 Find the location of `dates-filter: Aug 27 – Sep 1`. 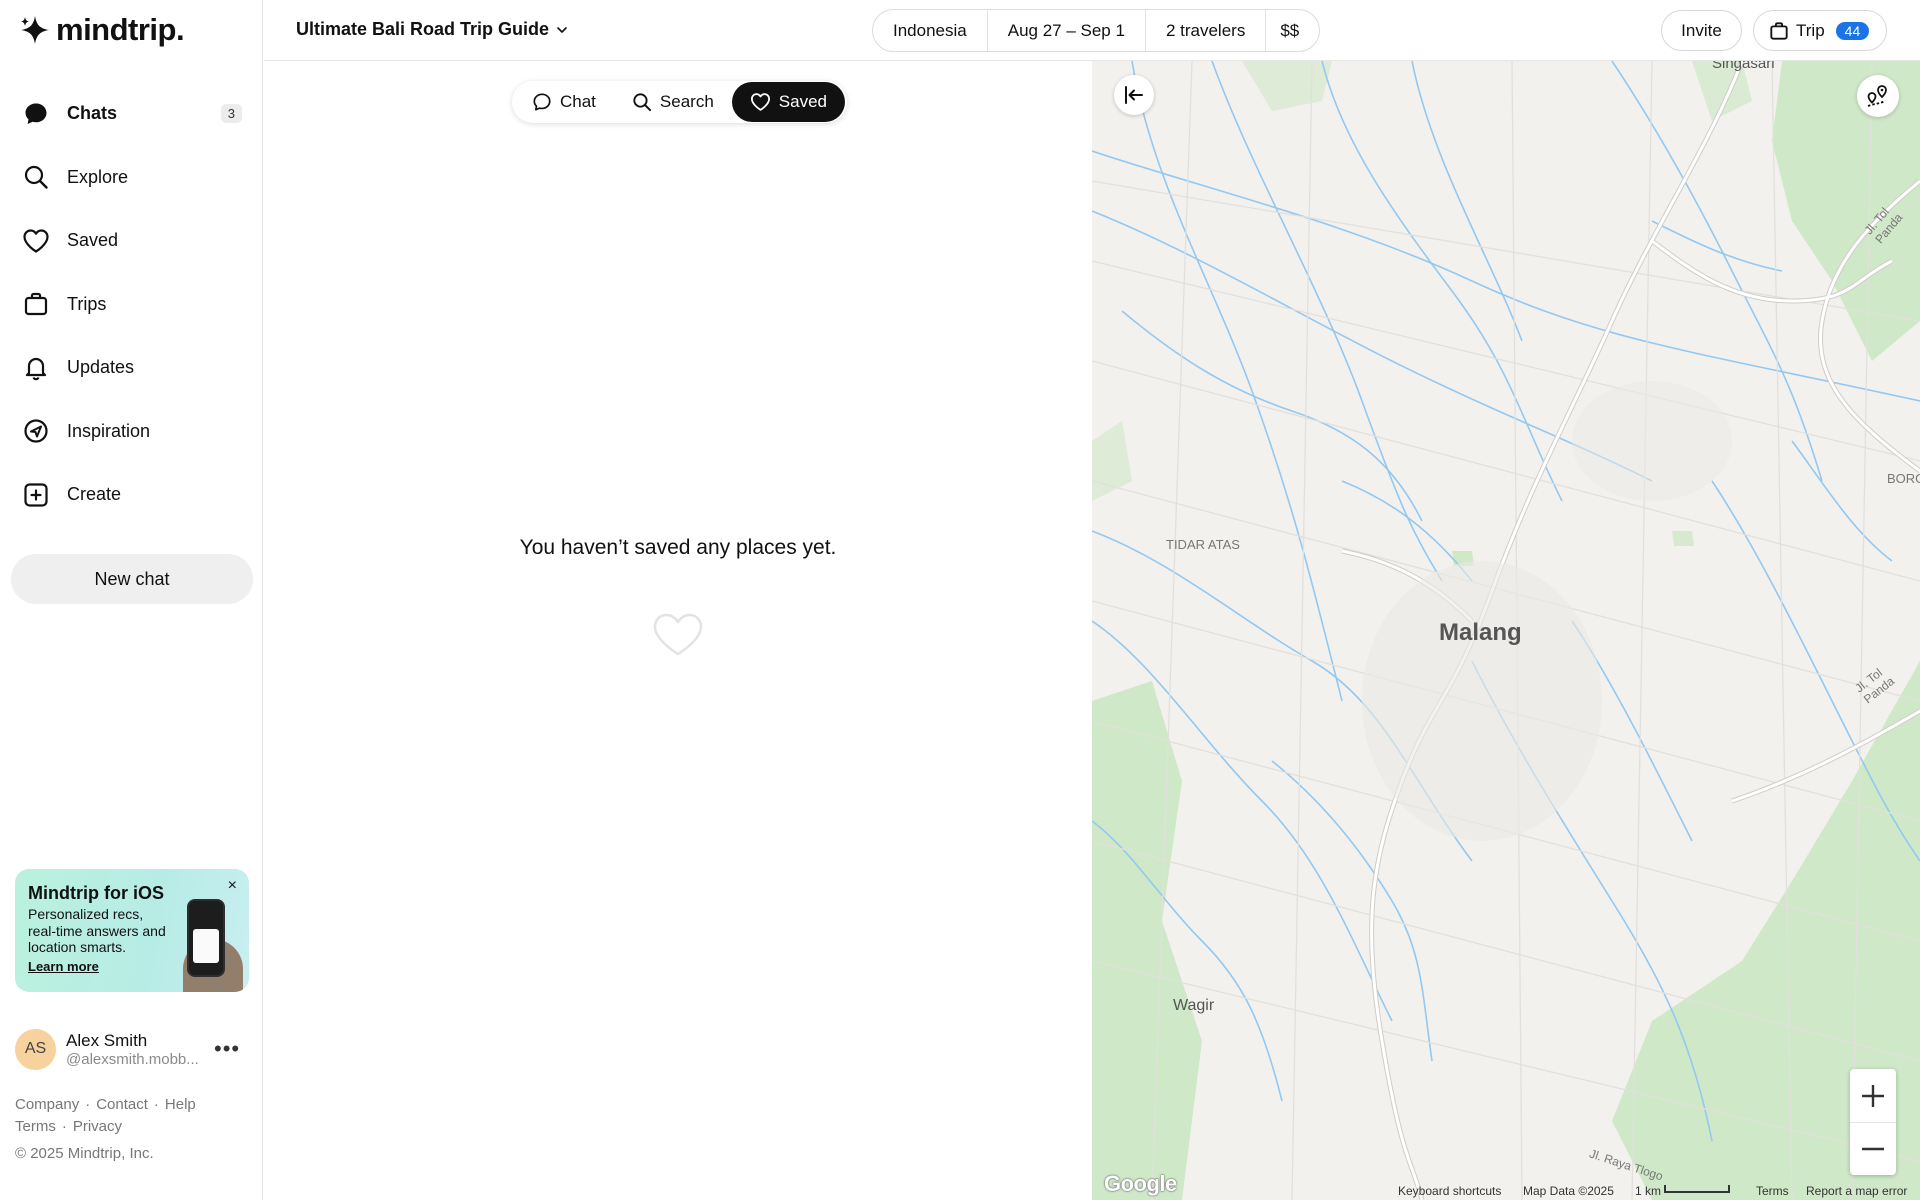

dates-filter: Aug 27 – Sep 1 is located at coordinates (1065, 30).